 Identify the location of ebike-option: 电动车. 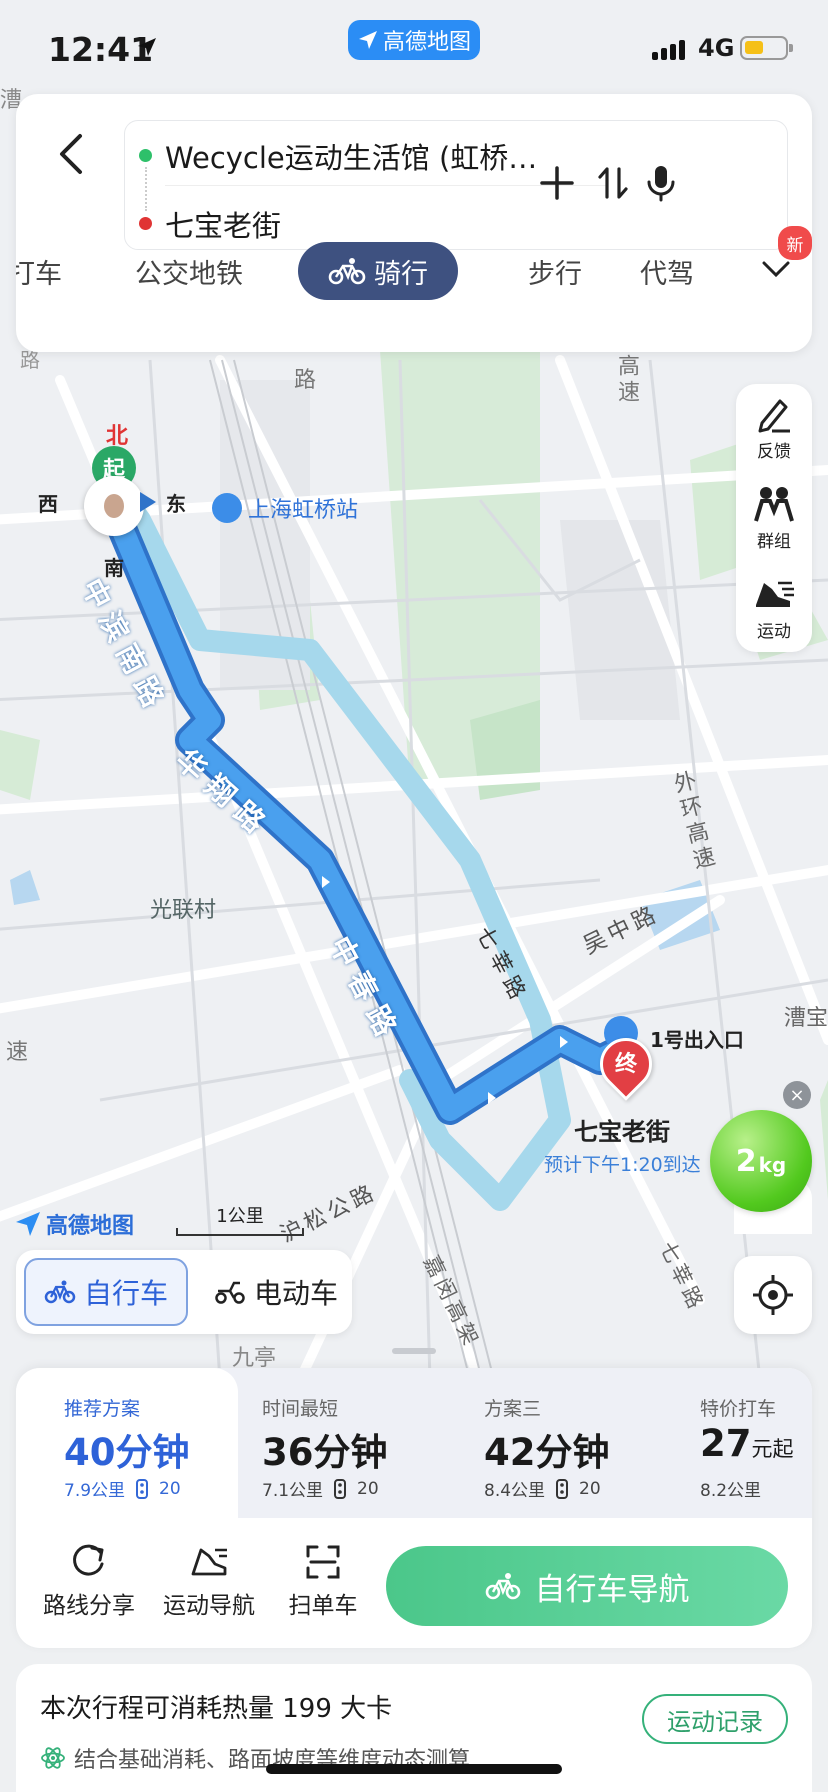
(276, 1292).